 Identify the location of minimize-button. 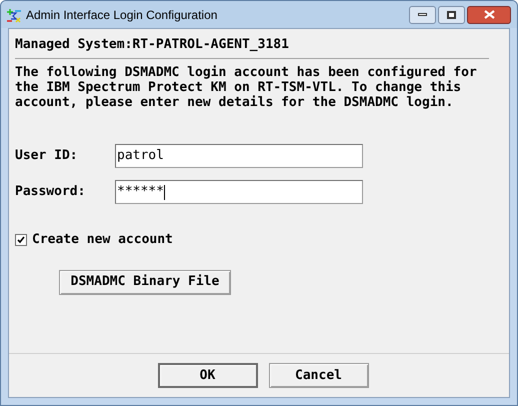
(422, 15).